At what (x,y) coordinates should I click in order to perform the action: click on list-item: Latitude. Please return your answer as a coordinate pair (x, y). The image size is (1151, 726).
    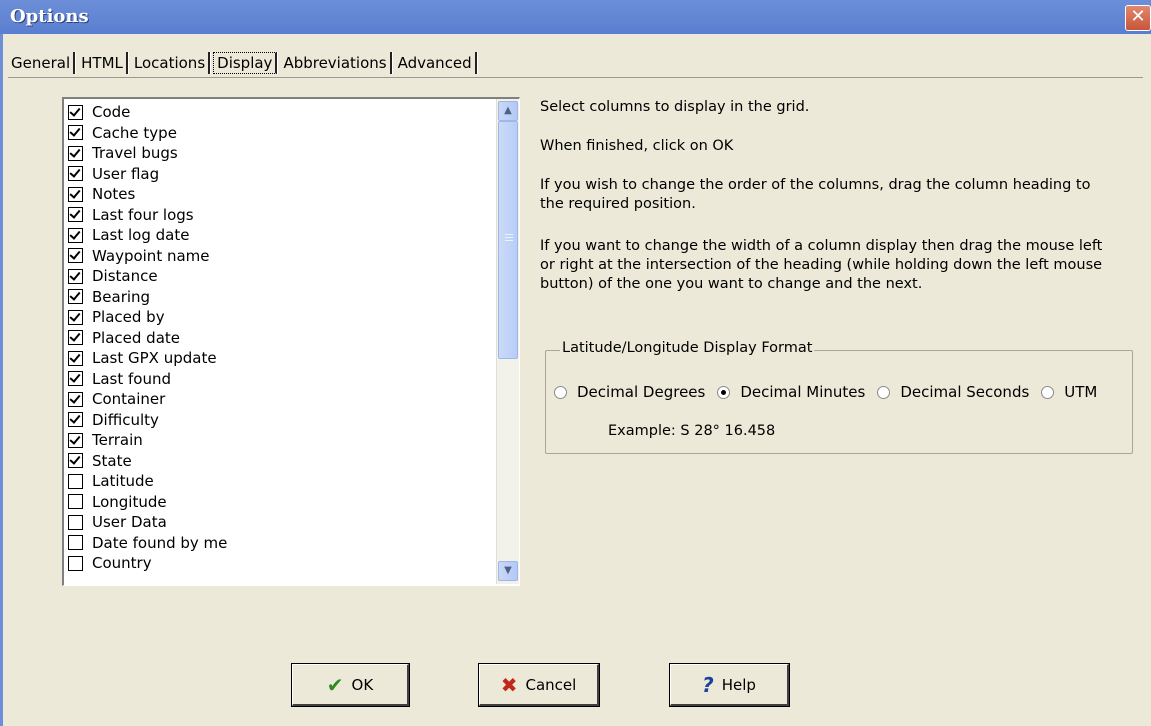
    Looking at the image, I should click on (147, 481).